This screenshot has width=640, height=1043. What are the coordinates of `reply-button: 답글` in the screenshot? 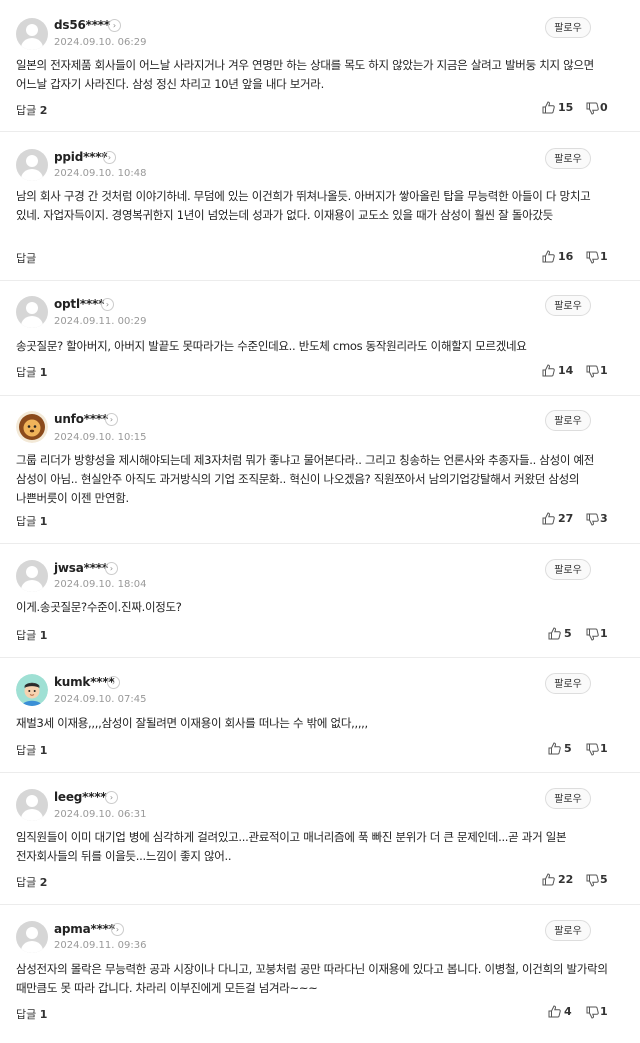 It's located at (26, 258).